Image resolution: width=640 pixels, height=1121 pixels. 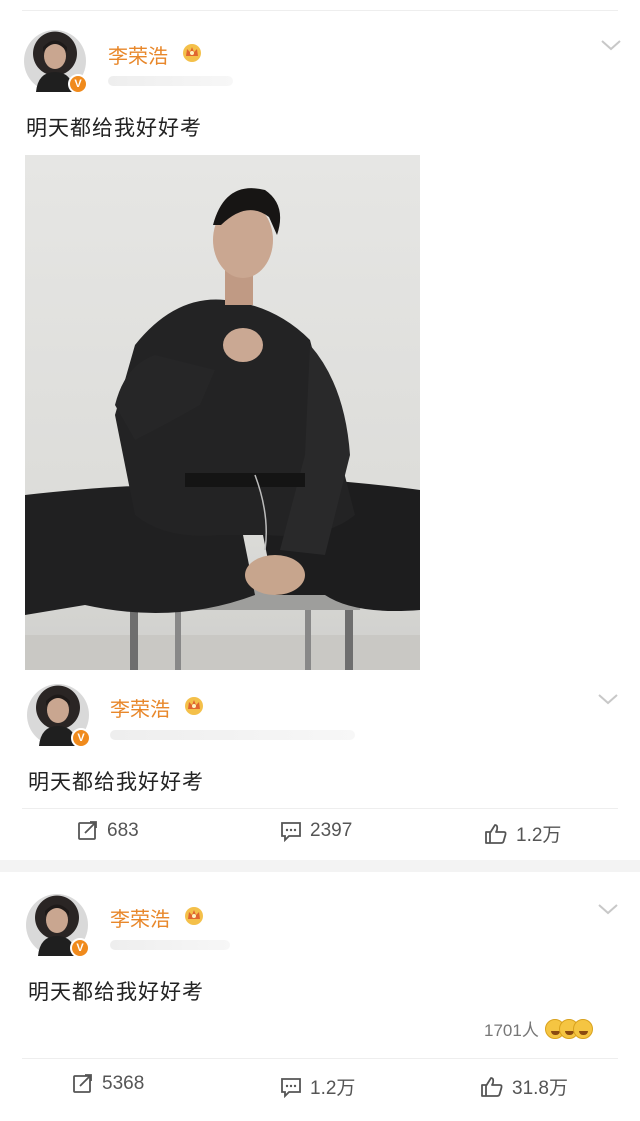 What do you see at coordinates (333, 1088) in the screenshot?
I see `comment-count: 1.2万` at bounding box center [333, 1088].